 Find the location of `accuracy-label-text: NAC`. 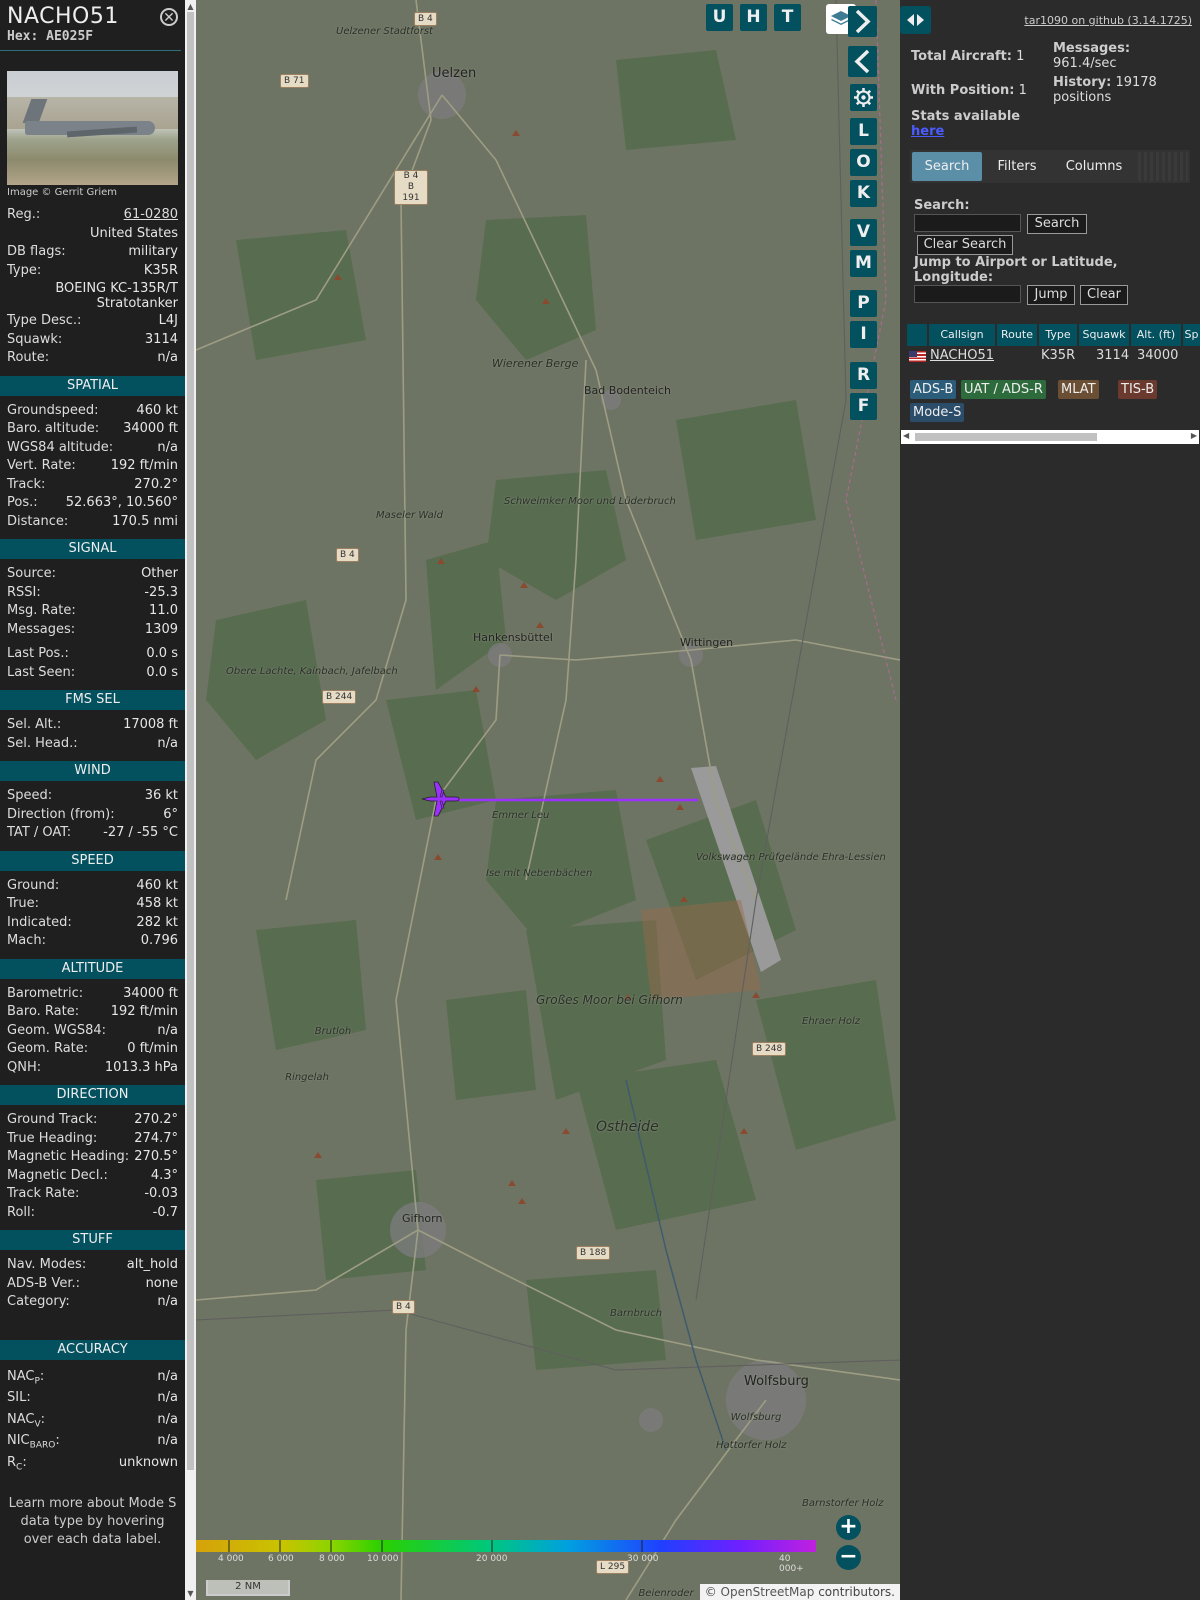

accuracy-label-text: NAC is located at coordinates (21, 1376).